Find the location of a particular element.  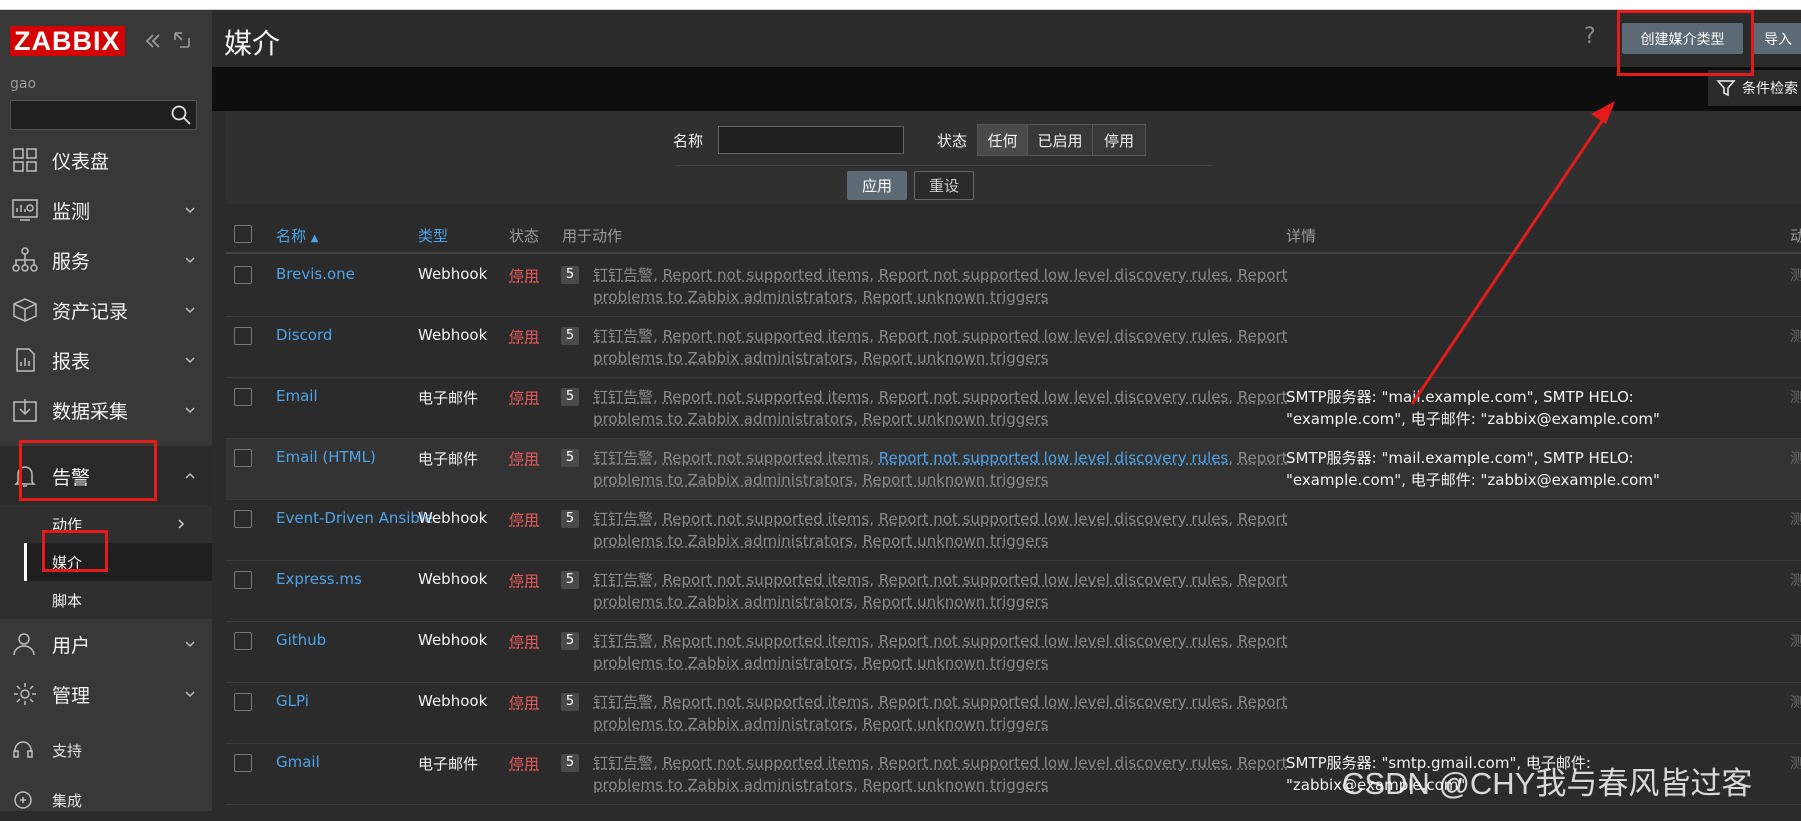

status-option-disabled: 停用 is located at coordinates (1119, 140).